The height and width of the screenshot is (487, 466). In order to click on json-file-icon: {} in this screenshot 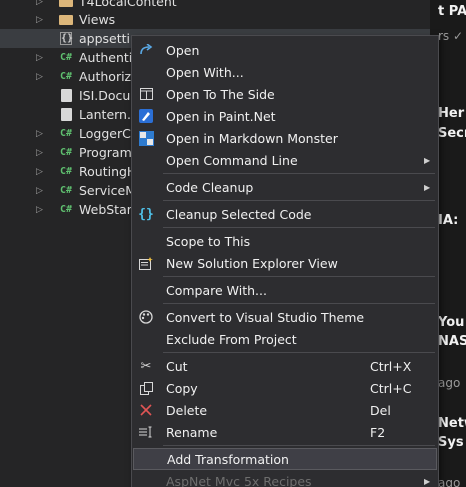, I will do `click(67, 38)`.